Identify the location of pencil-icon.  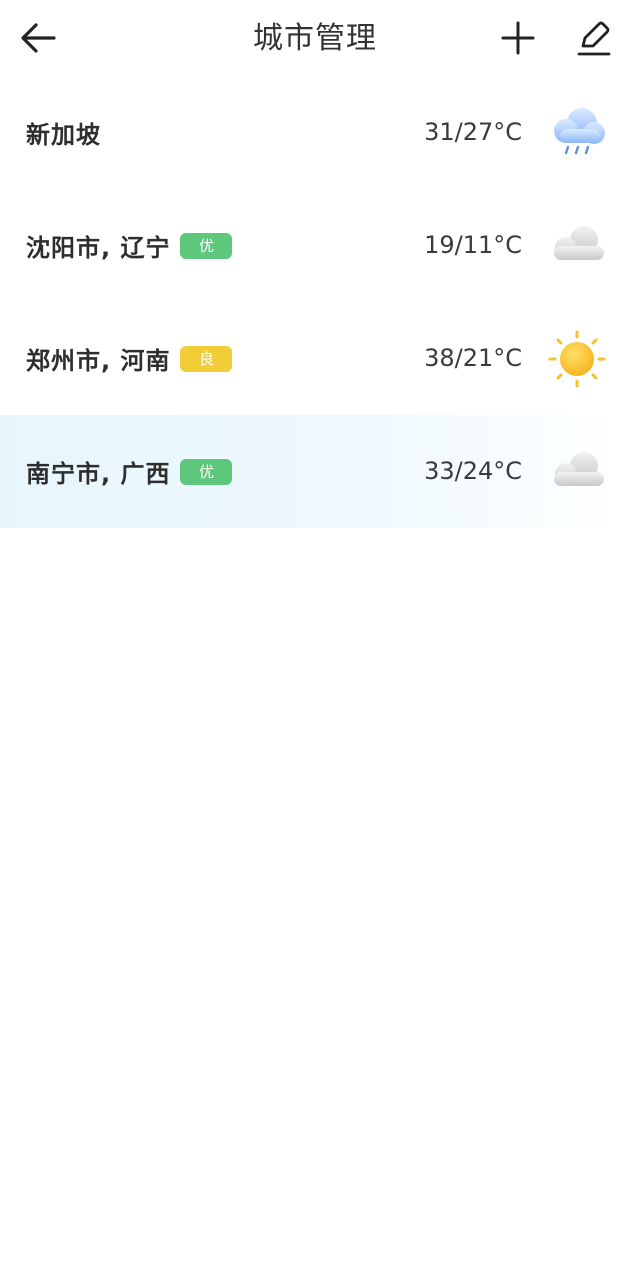
(594, 38).